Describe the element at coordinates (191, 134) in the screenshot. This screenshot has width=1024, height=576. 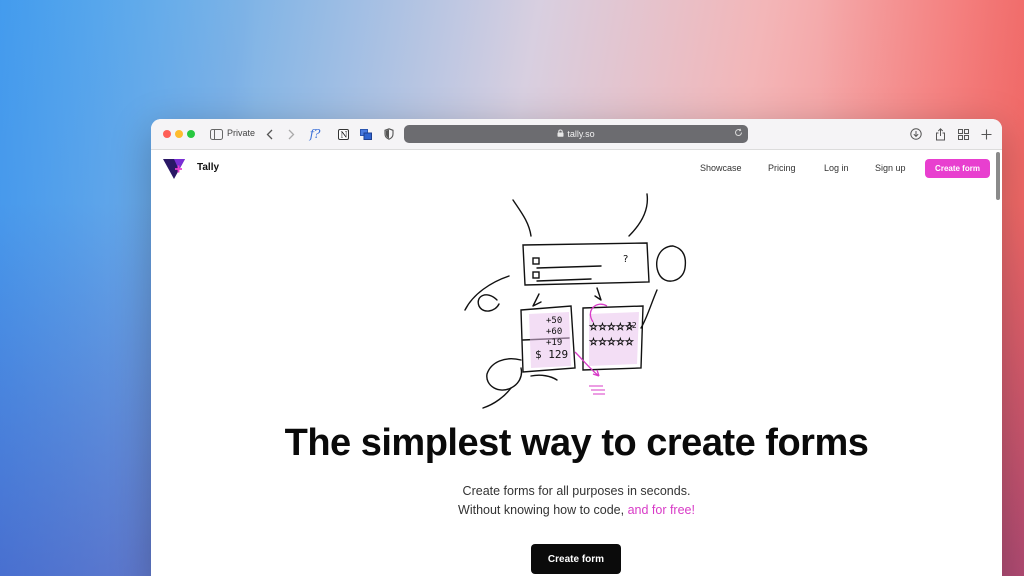
I see `zoom-window-button` at that location.